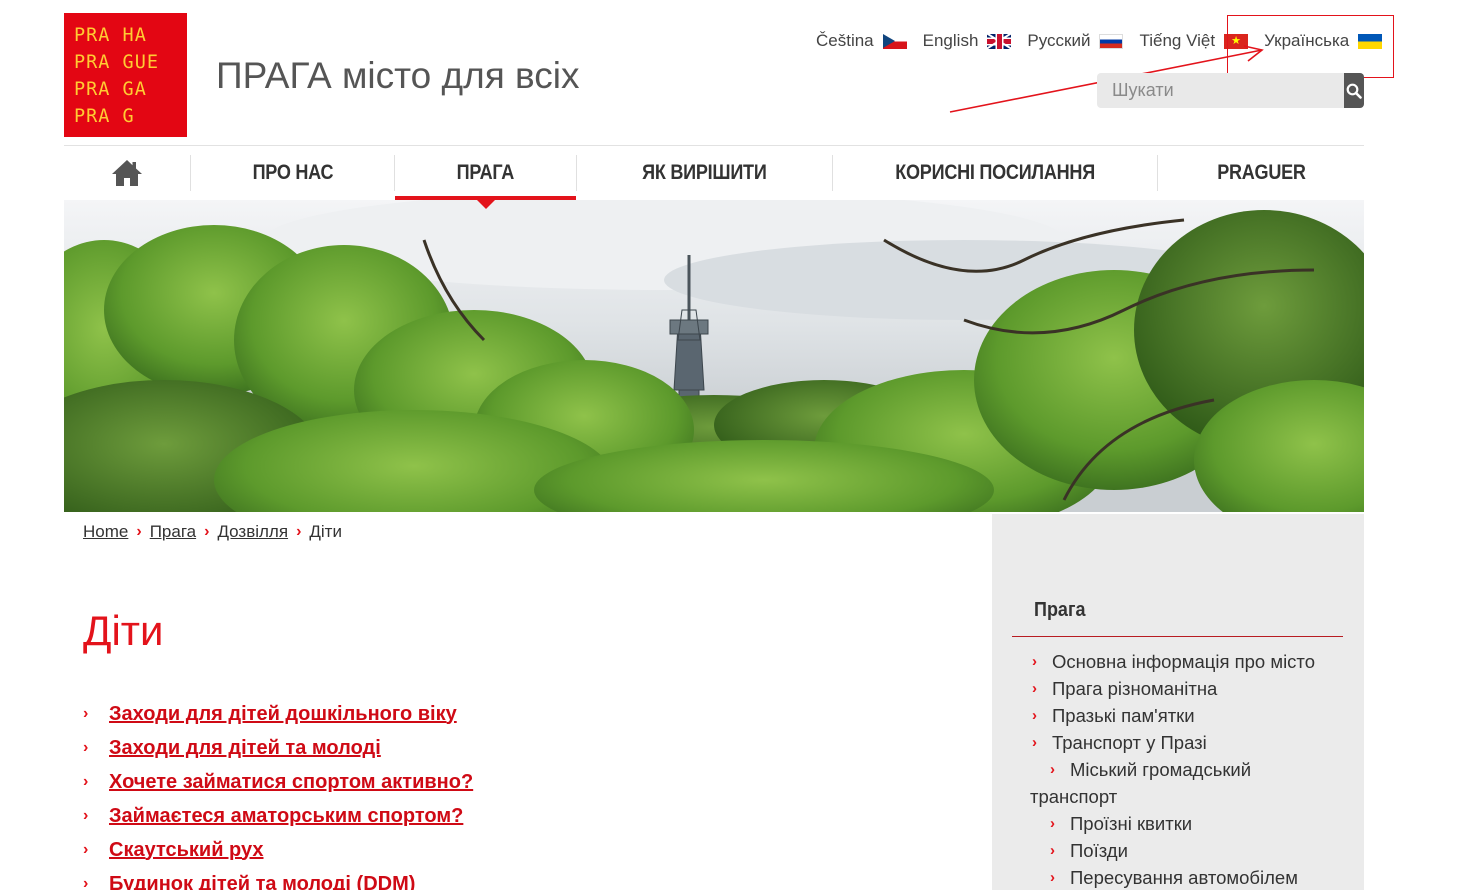  I want to click on breadcrumb-praha: Прага, so click(173, 532).